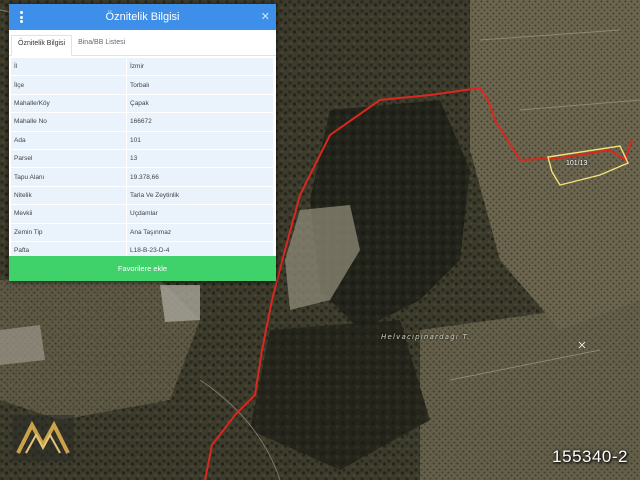 The image size is (640, 480). What do you see at coordinates (200, 103) in the screenshot?
I see `row-value: Çapak` at bounding box center [200, 103].